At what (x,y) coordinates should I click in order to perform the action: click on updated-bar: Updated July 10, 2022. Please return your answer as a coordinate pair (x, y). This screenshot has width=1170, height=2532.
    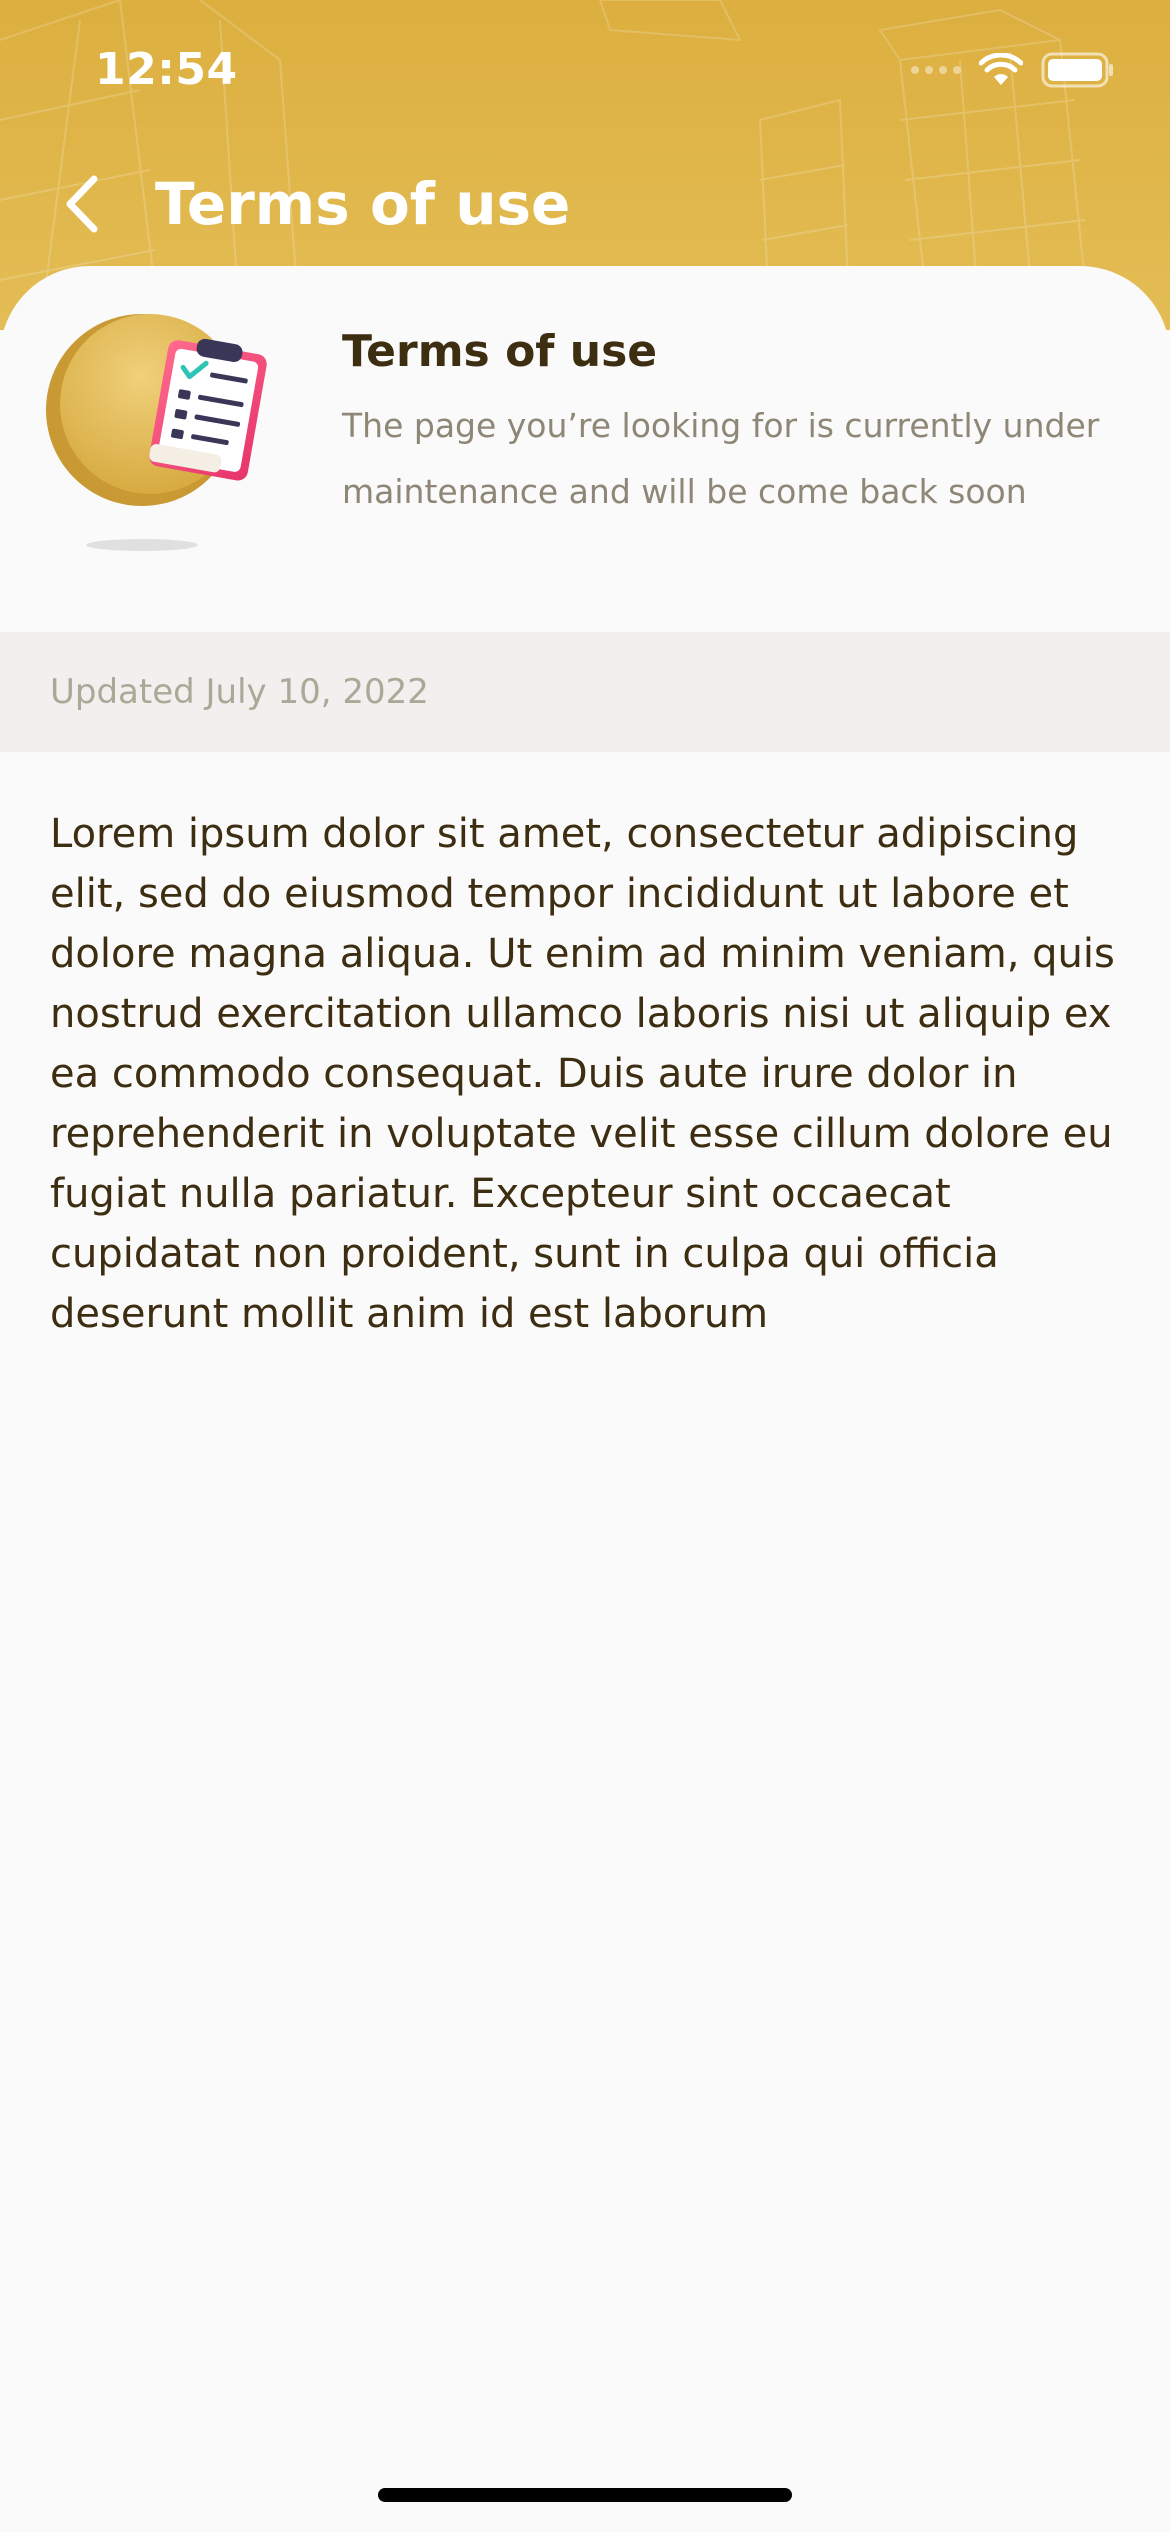
    Looking at the image, I should click on (585, 692).